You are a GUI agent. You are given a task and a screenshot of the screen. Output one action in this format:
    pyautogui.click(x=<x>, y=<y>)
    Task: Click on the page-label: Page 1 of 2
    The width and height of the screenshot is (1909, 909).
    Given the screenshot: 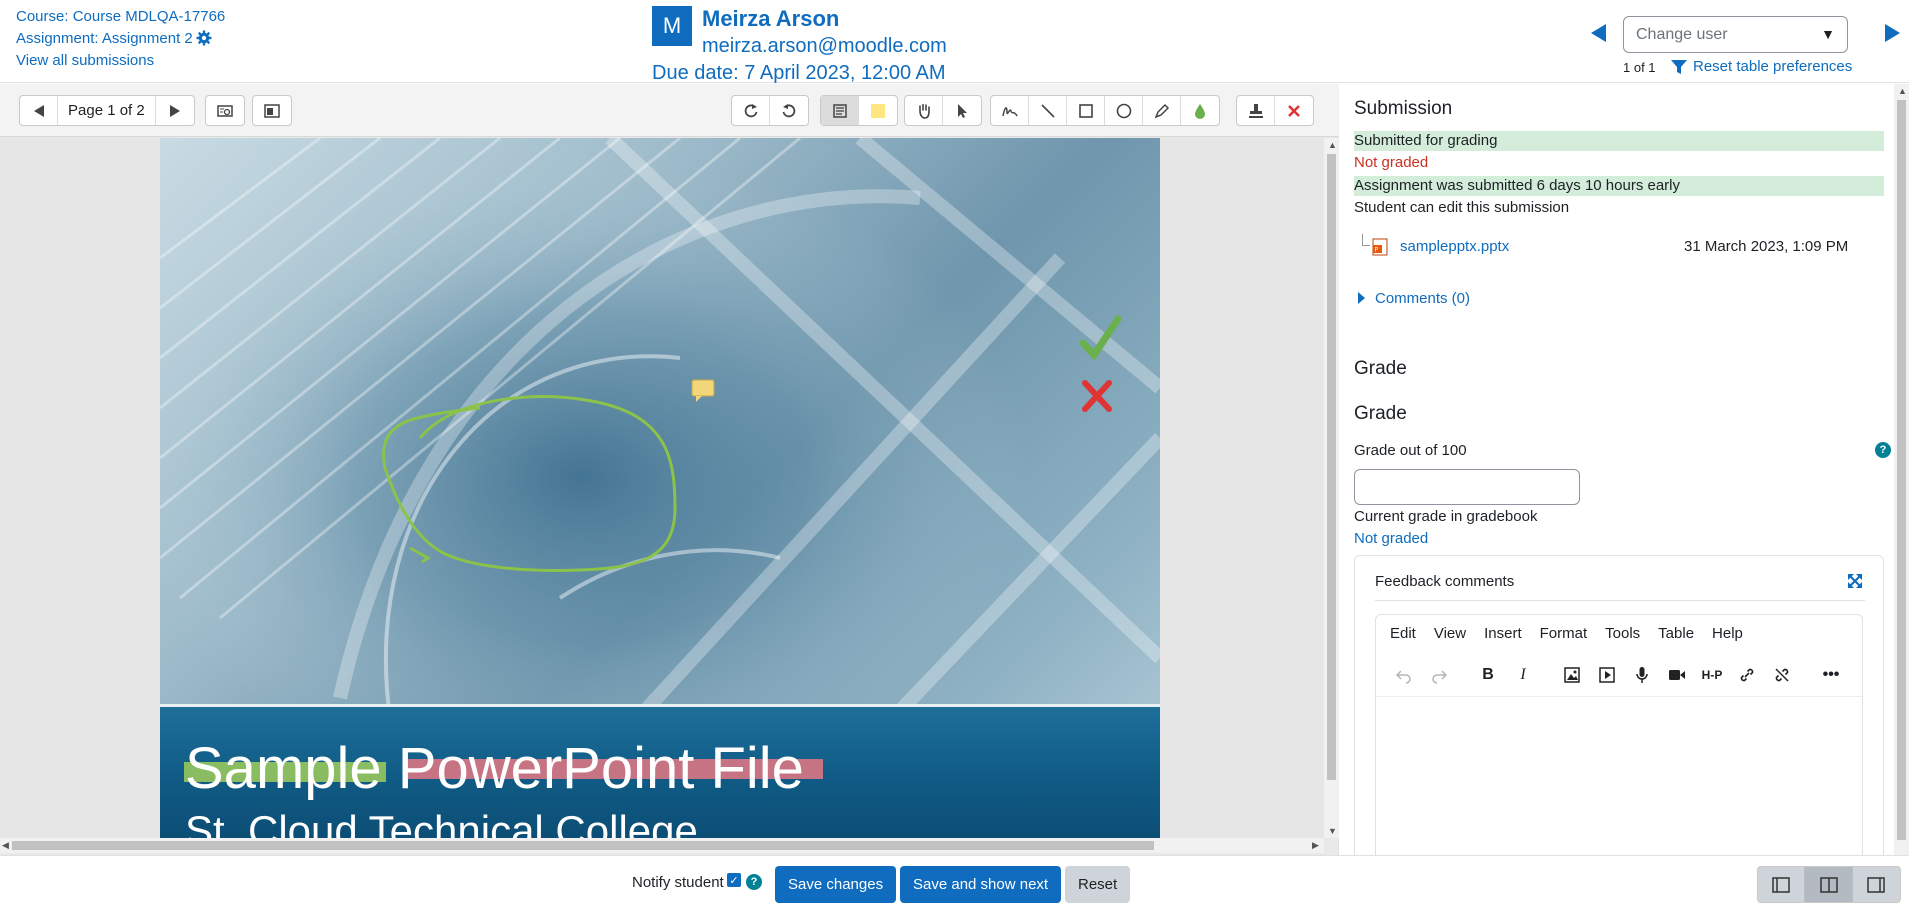 What is the action you would take?
    pyautogui.click(x=107, y=110)
    